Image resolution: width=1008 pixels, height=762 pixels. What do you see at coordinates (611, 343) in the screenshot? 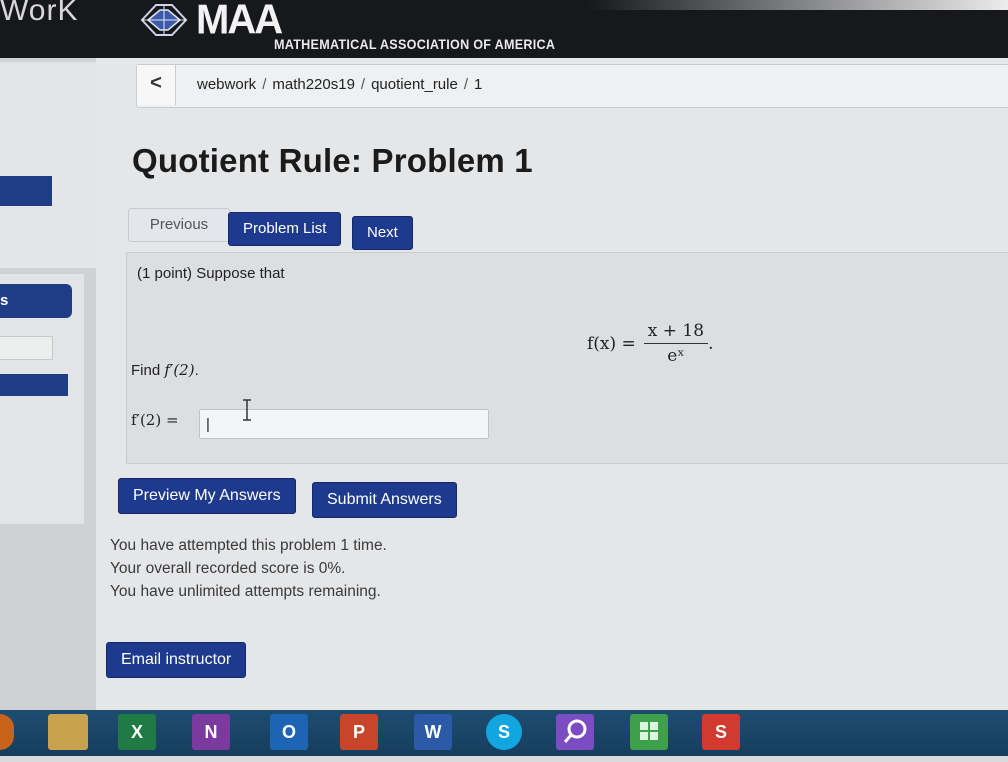
I see `equation-lhs: f(x) =` at bounding box center [611, 343].